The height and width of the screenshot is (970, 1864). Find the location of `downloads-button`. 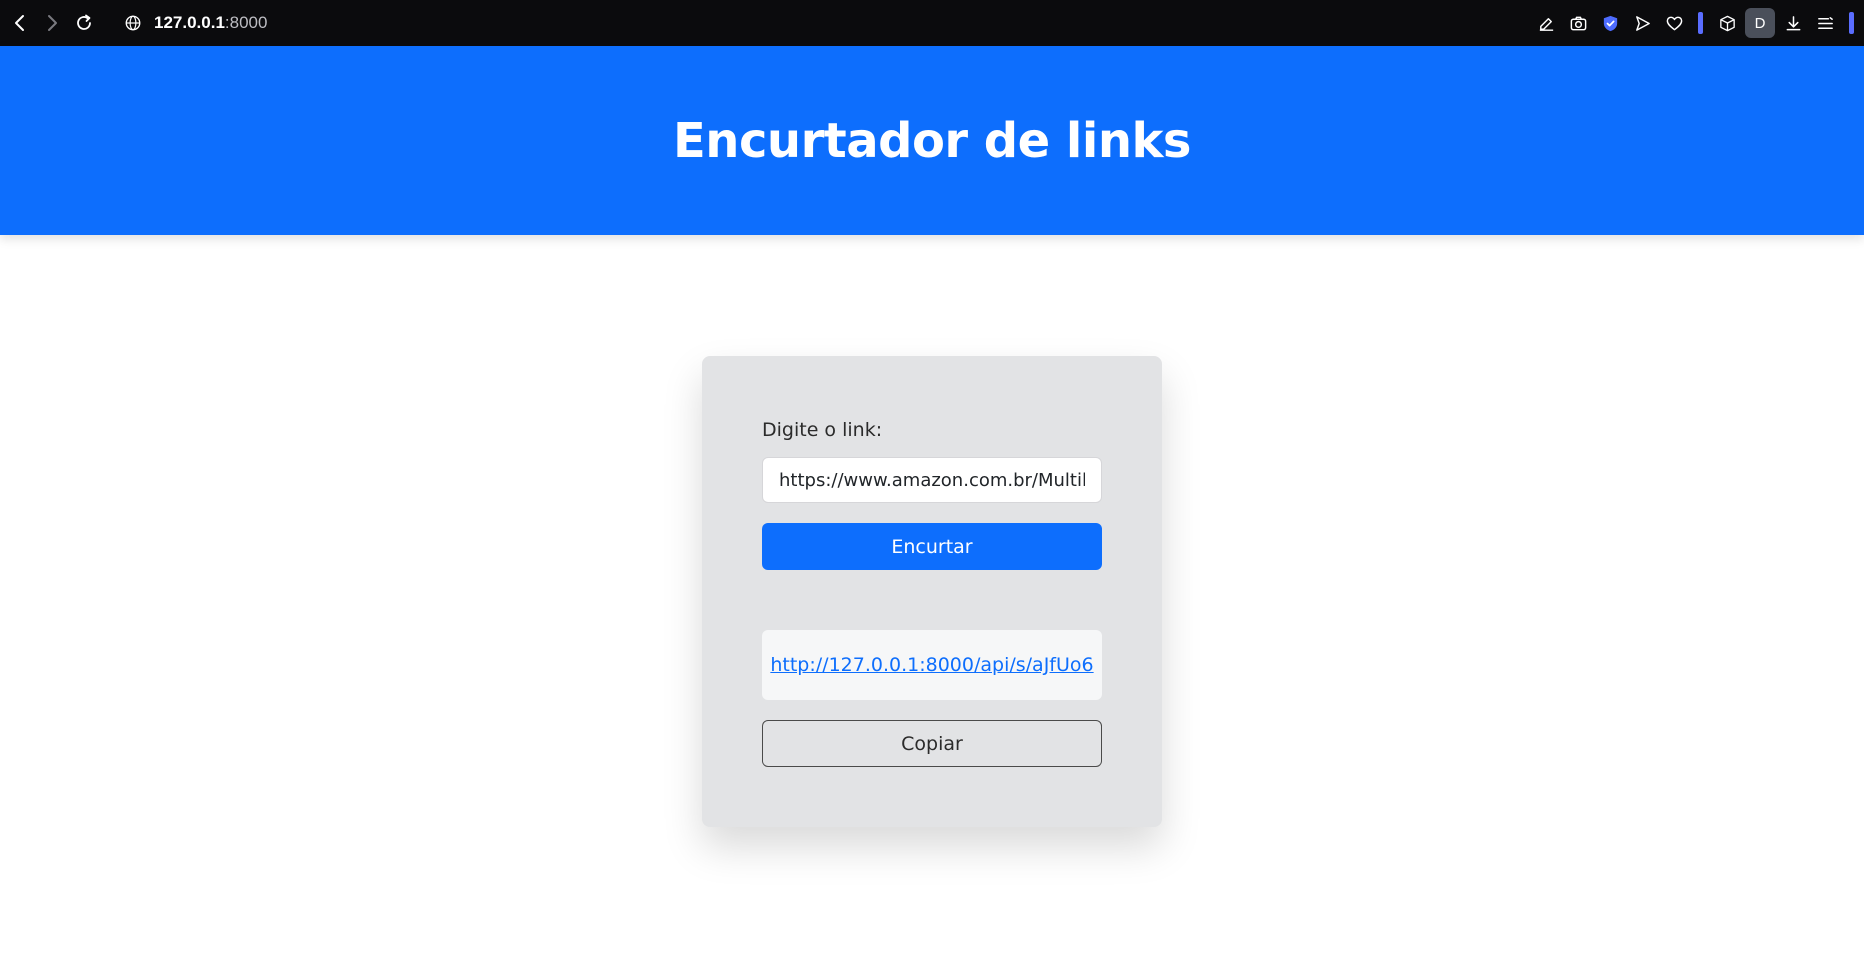

downloads-button is located at coordinates (1793, 23).